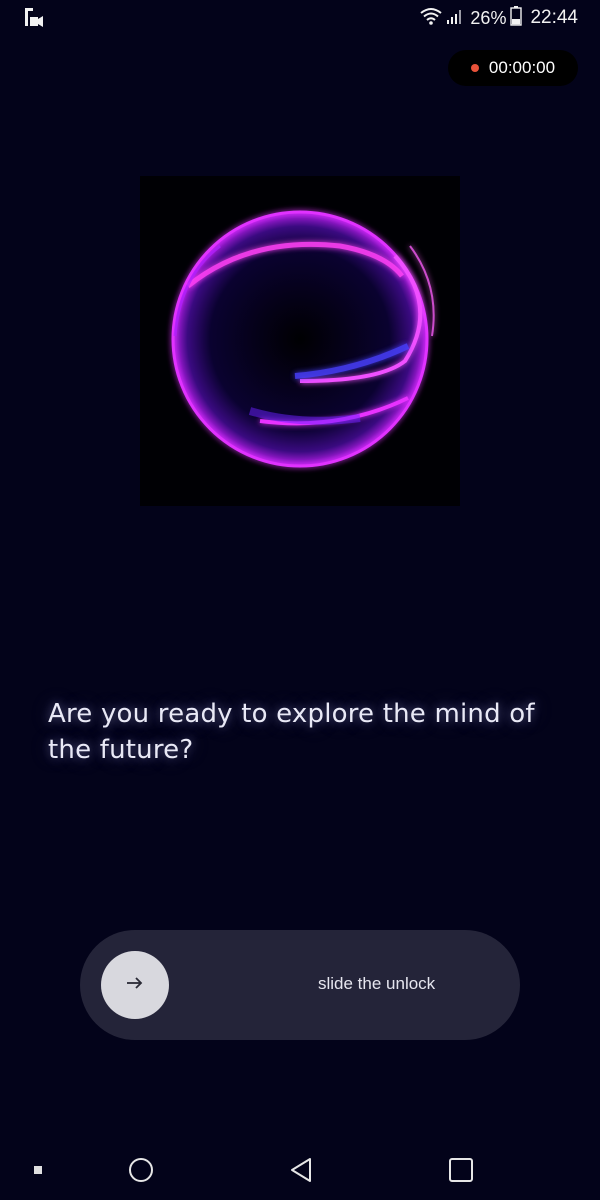 The width and height of the screenshot is (600, 1200). Describe the element at coordinates (554, 17) in the screenshot. I see `clock: 22:44` at that location.